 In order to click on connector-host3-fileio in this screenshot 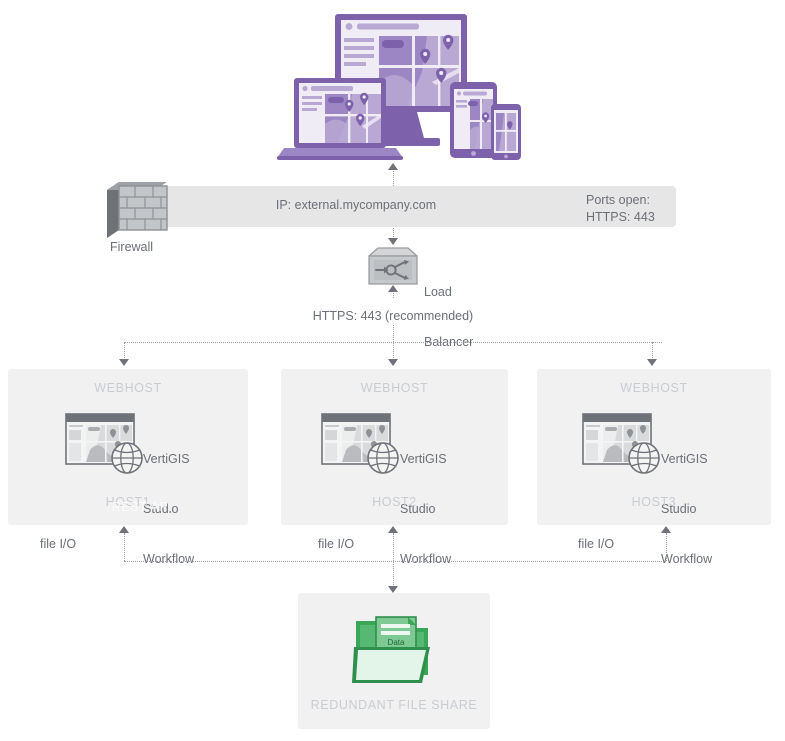, I will do `click(666, 547)`.